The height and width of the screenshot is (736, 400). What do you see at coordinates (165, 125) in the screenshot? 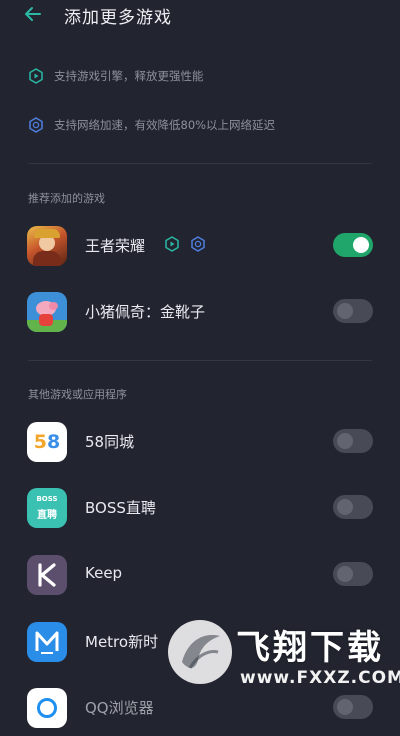
I see `feature-text: 支持网络加速，有效降低80%以上网络延迟` at bounding box center [165, 125].